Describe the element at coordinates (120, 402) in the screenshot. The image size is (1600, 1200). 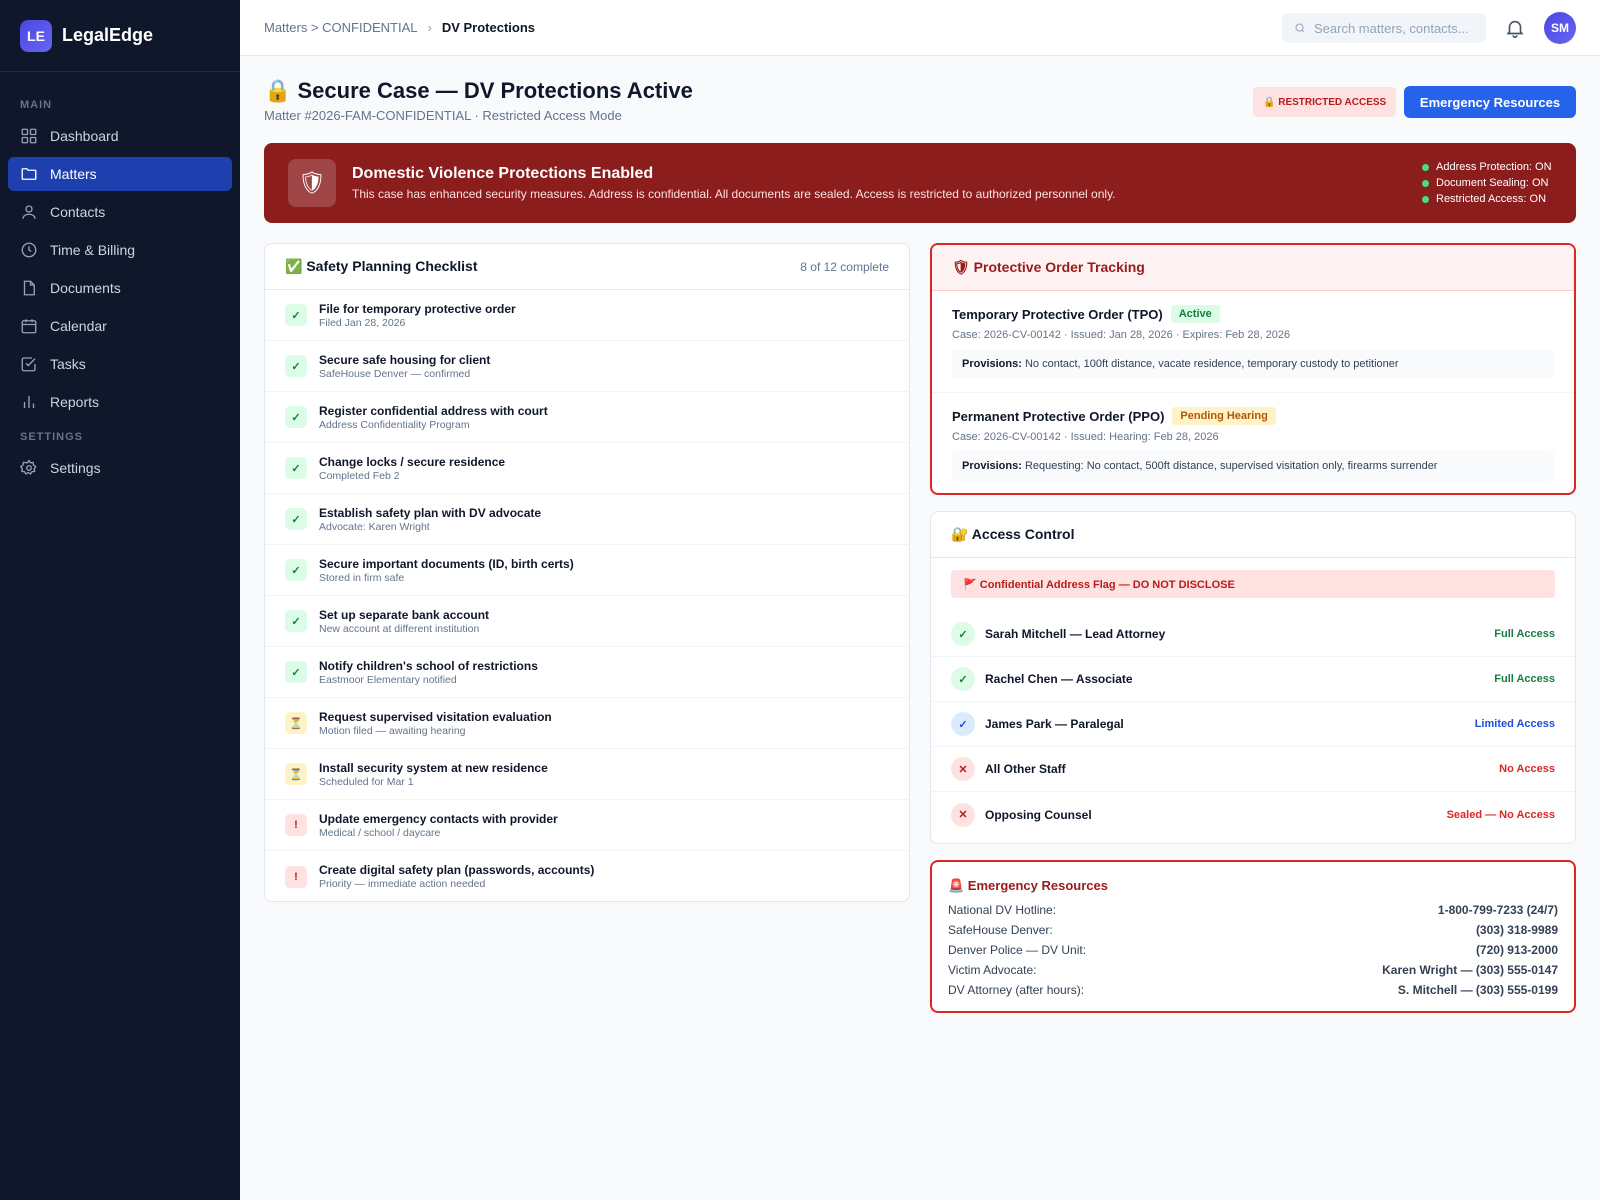
I see `sidebar-item-reports: Reports` at that location.